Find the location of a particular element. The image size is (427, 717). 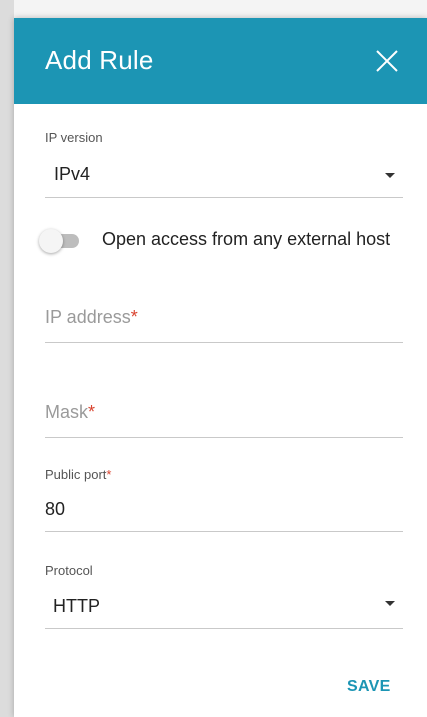

protocol-select: Protocol HTTP is located at coordinates (224, 596).